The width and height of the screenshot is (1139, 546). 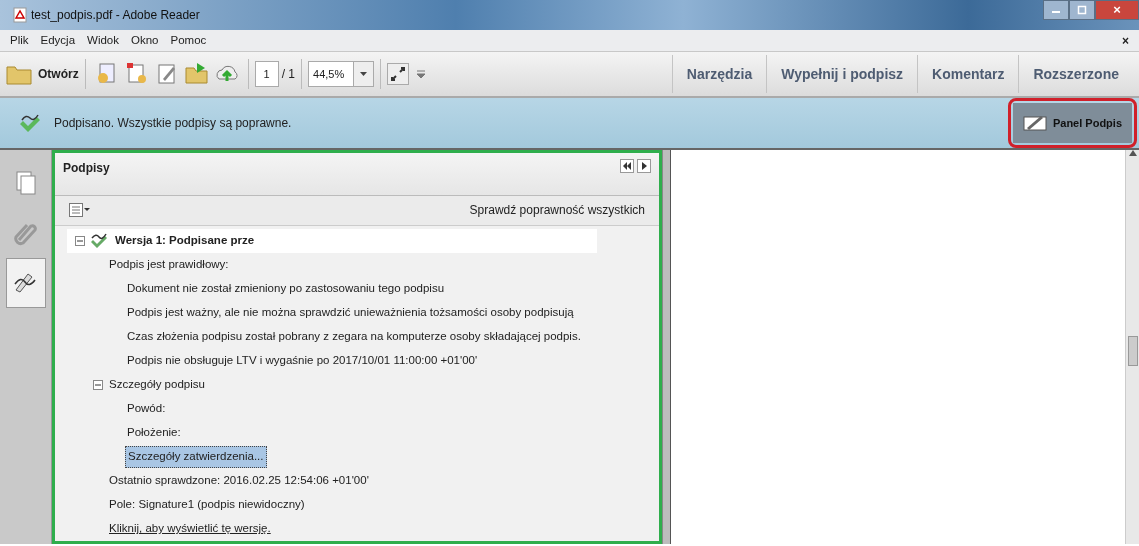 What do you see at coordinates (557, 210) in the screenshot?
I see `verify-all-button: Sprawdź poprawność wszystkich` at bounding box center [557, 210].